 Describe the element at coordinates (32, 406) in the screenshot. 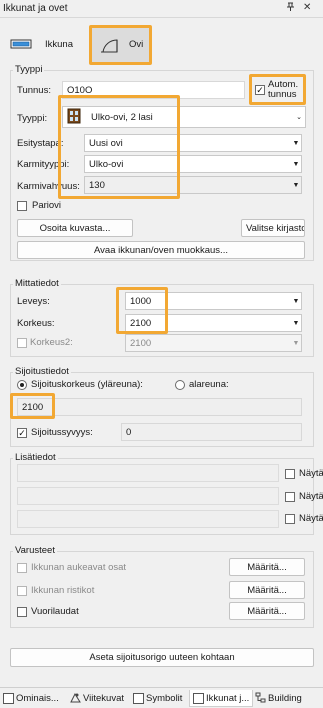

I see `placement-height-highlight` at that location.